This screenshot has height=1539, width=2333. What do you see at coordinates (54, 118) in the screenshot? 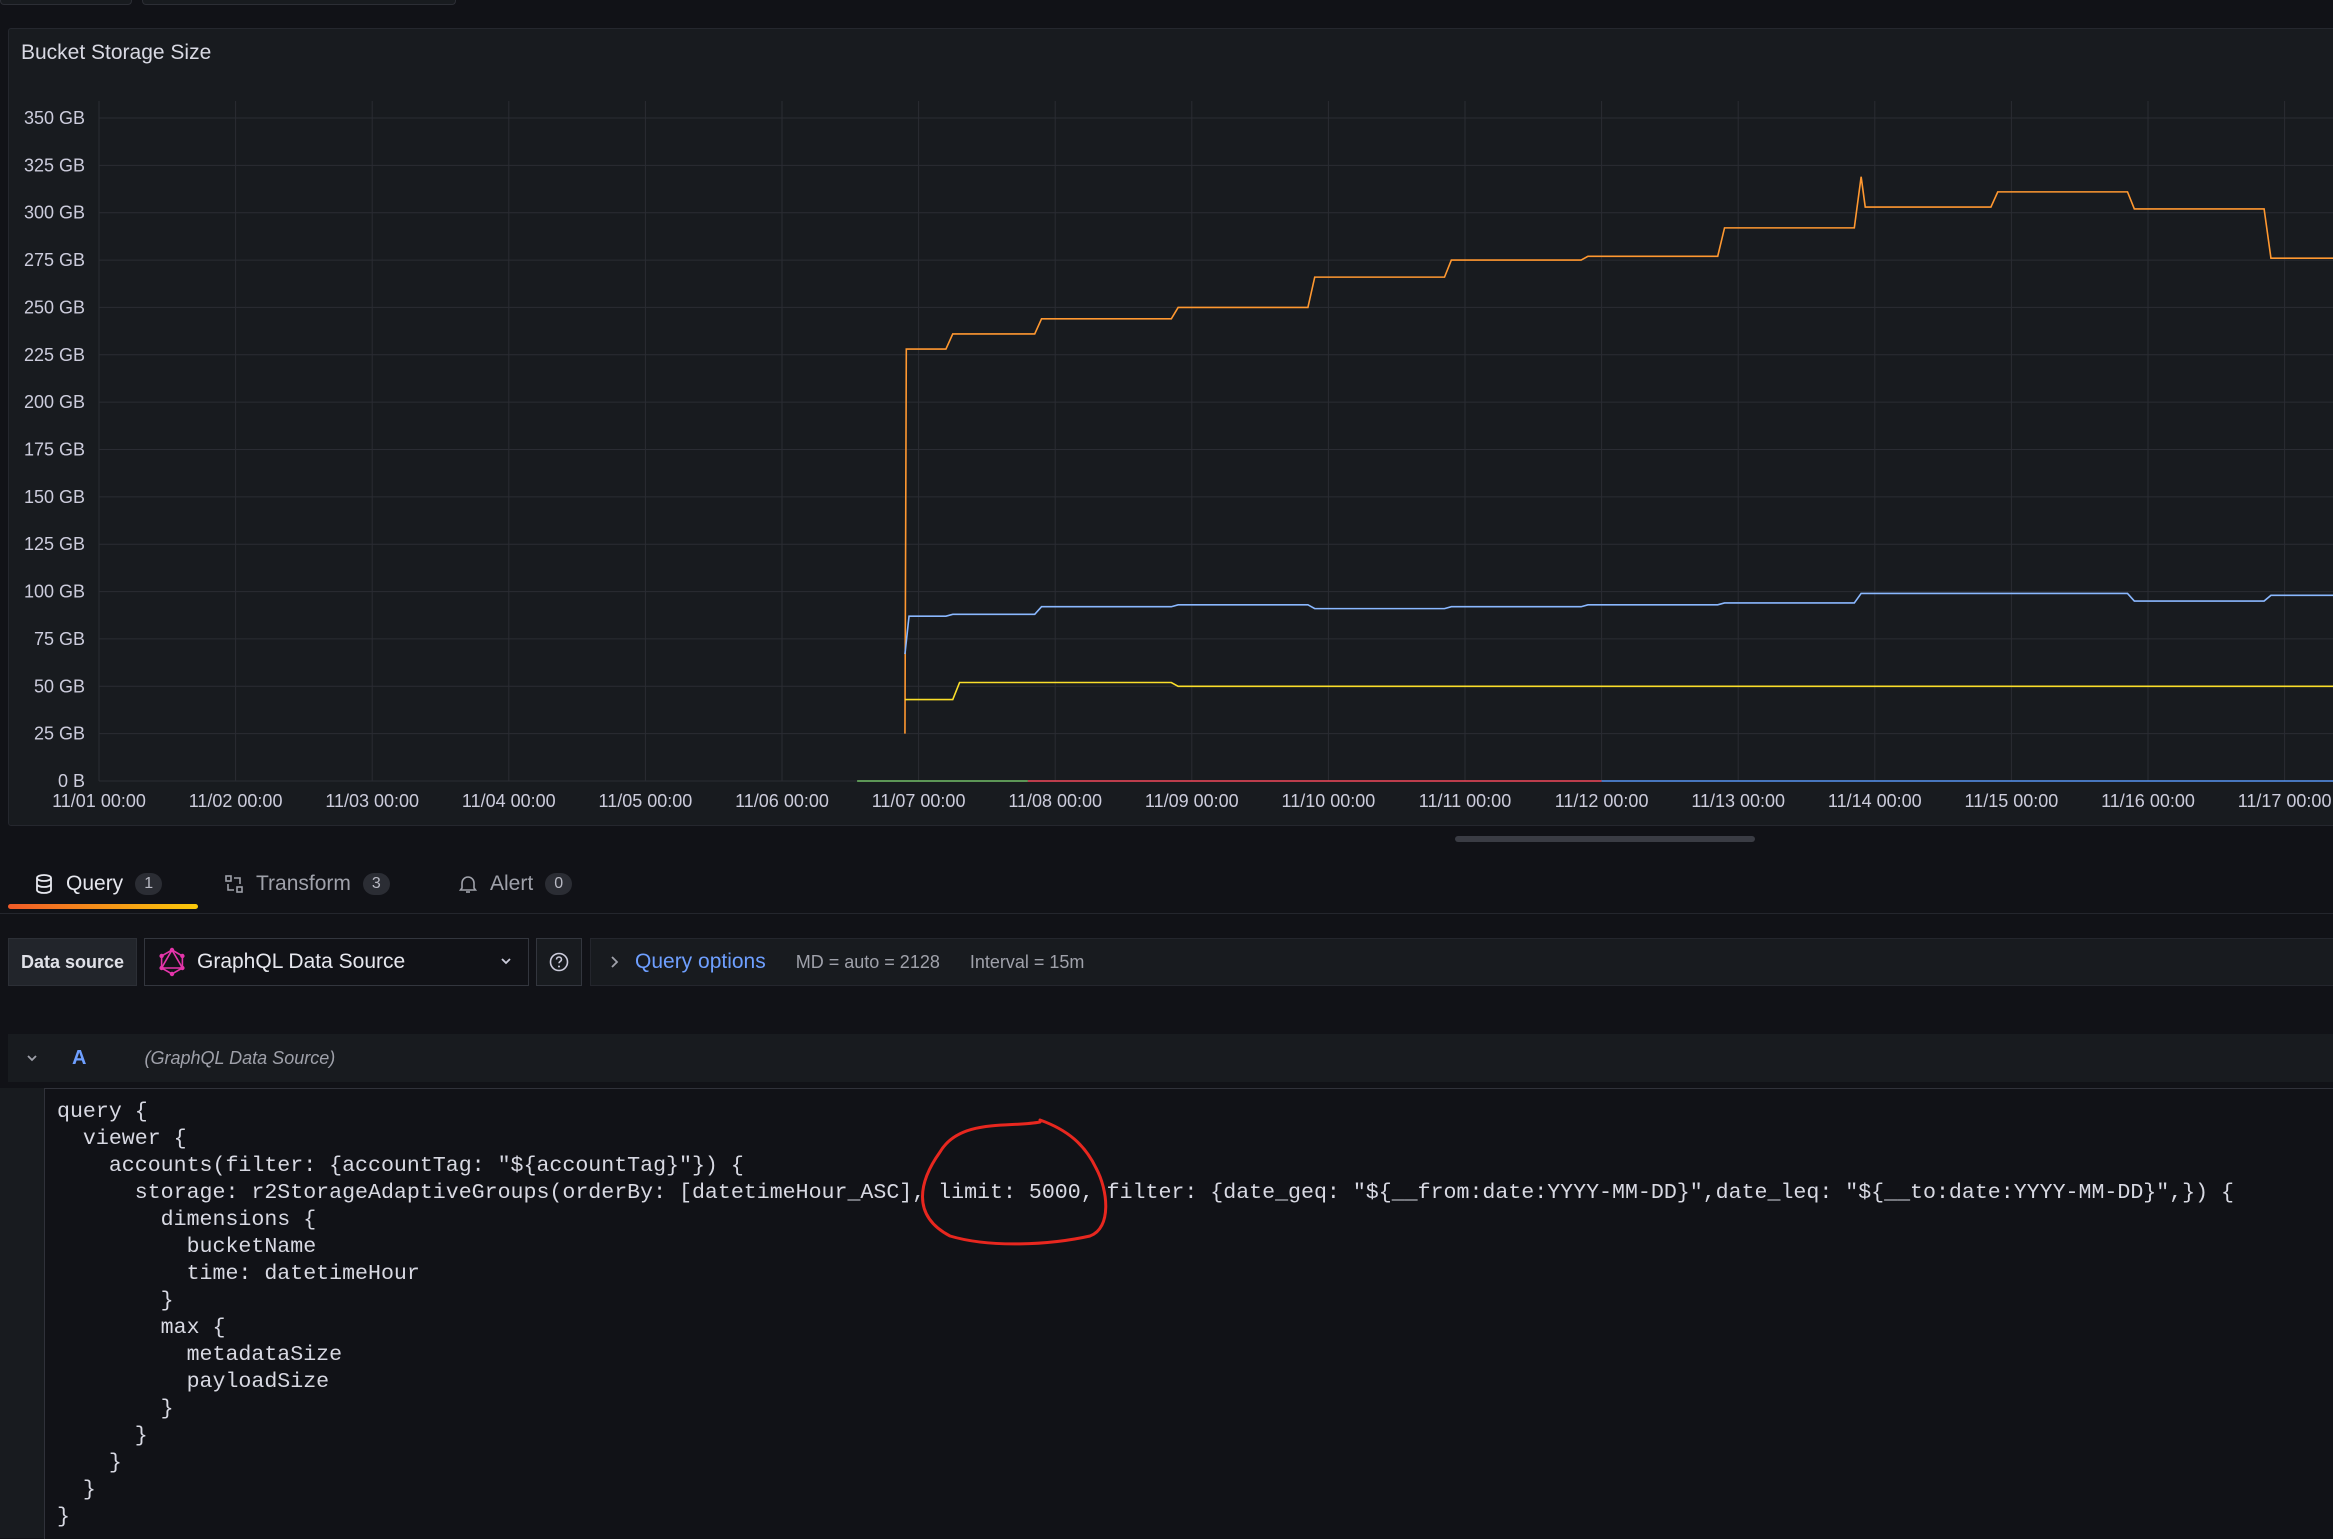
I see `y-tick-label: 350 GB` at bounding box center [54, 118].